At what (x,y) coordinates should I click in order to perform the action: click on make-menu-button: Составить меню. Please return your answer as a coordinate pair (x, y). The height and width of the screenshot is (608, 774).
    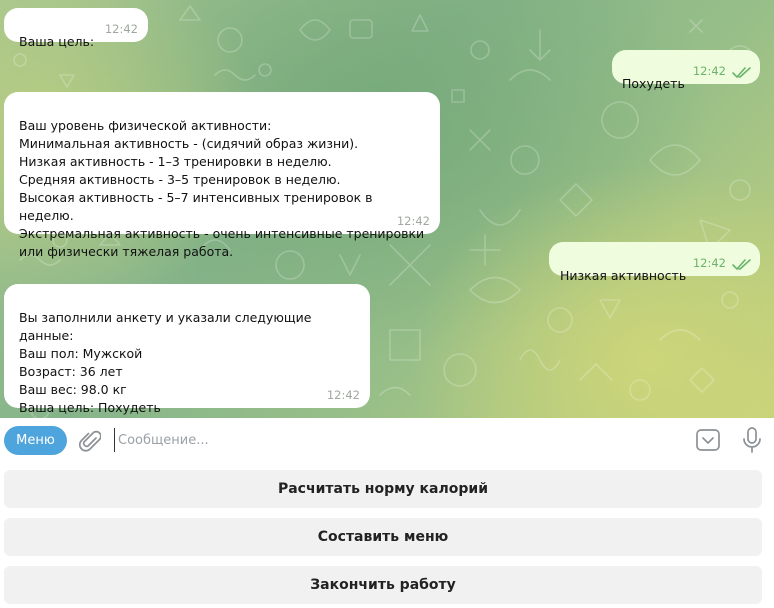
    Looking at the image, I should click on (383, 537).